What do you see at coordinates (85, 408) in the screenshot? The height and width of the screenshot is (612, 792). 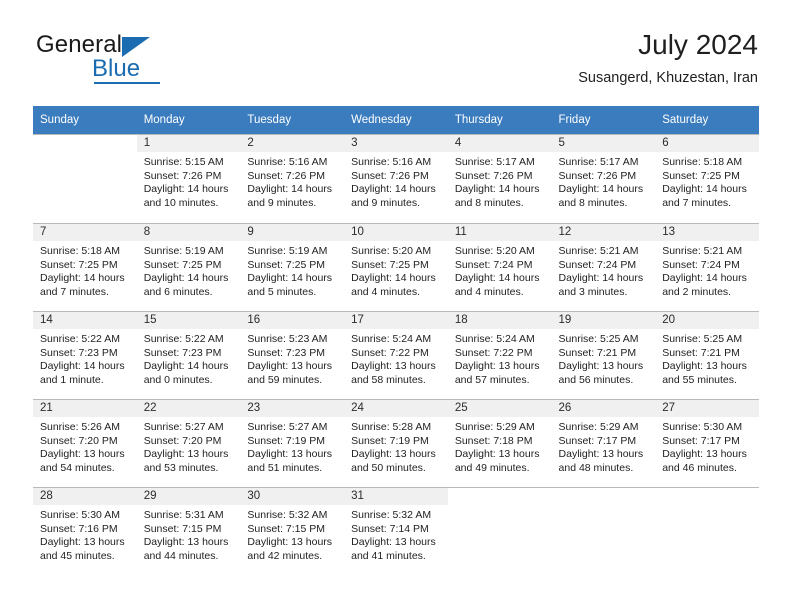 I see `day-number: 21` at bounding box center [85, 408].